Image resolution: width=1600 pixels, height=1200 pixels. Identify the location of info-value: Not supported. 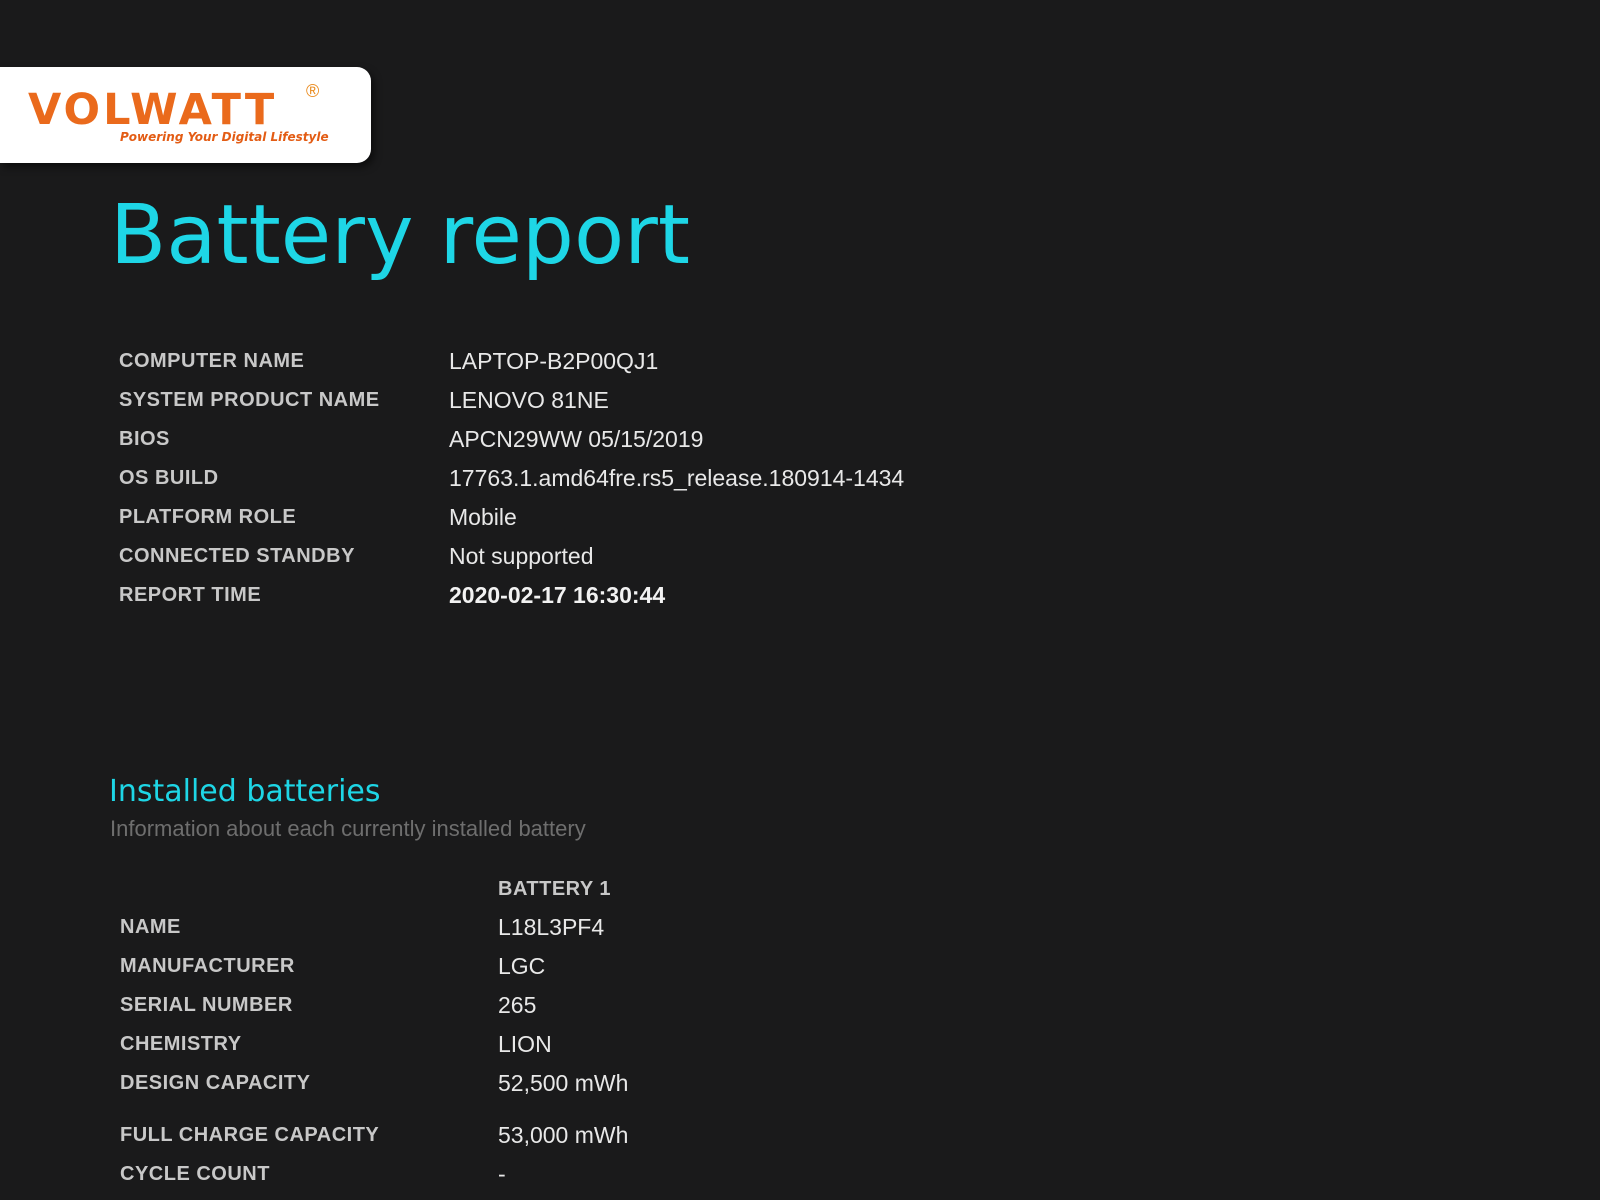
(521, 556).